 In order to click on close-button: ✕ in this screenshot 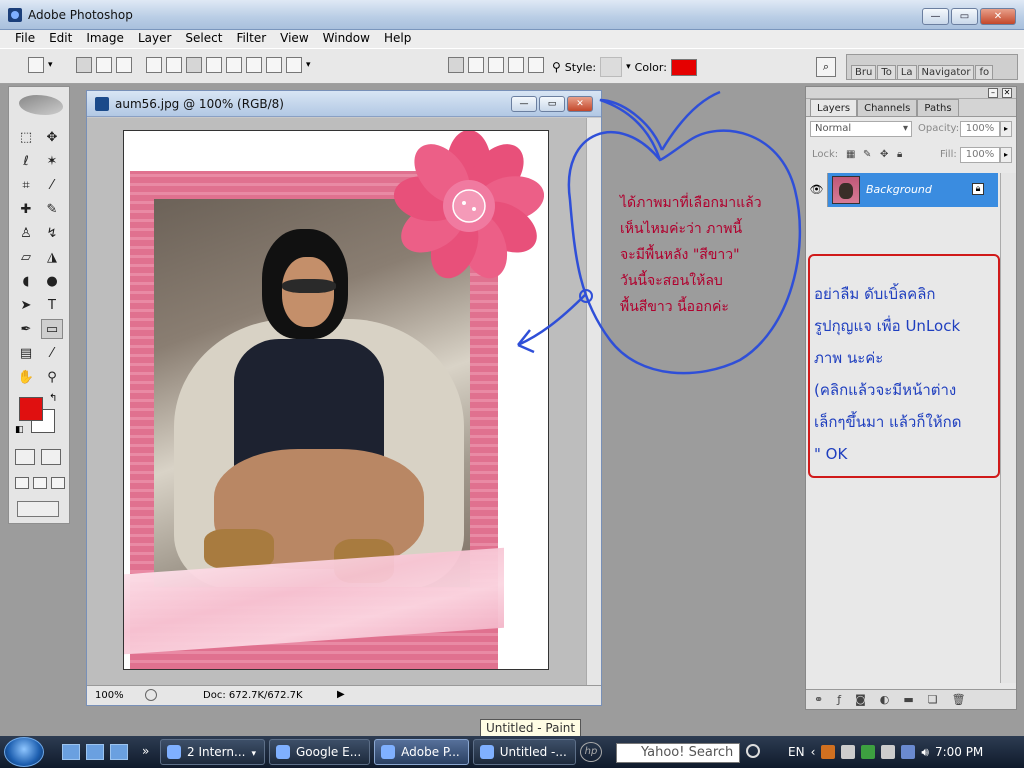, I will do `click(998, 16)`.